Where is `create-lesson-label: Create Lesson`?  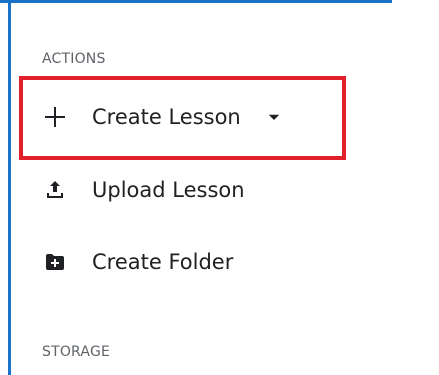 create-lesson-label: Create Lesson is located at coordinates (166, 117).